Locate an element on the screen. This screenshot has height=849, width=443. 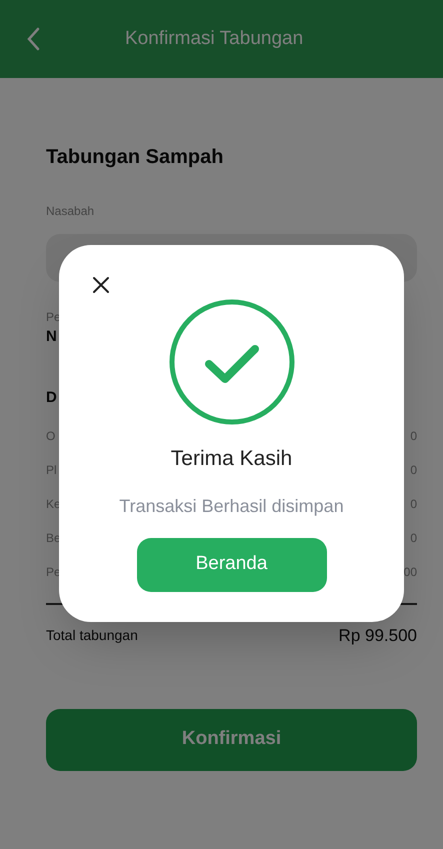
close-icon is located at coordinates (101, 285).